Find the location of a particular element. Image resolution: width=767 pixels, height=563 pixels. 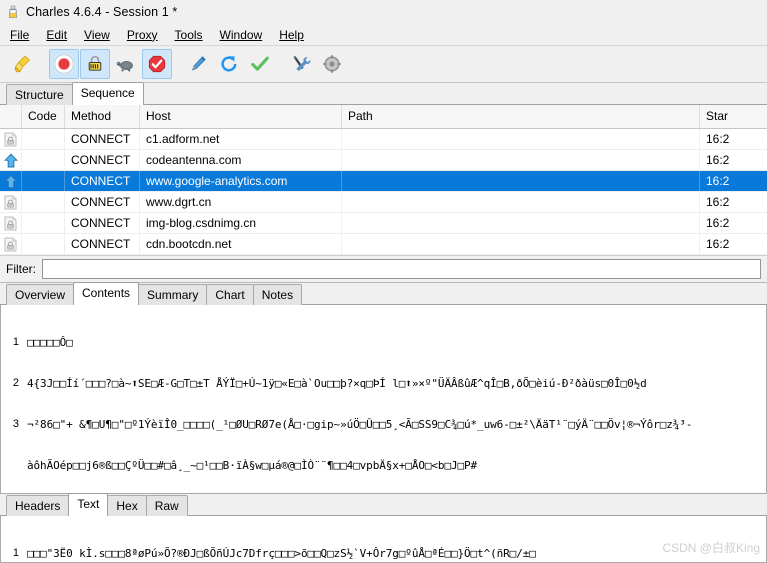

tab-notes: Notes is located at coordinates (277, 294).